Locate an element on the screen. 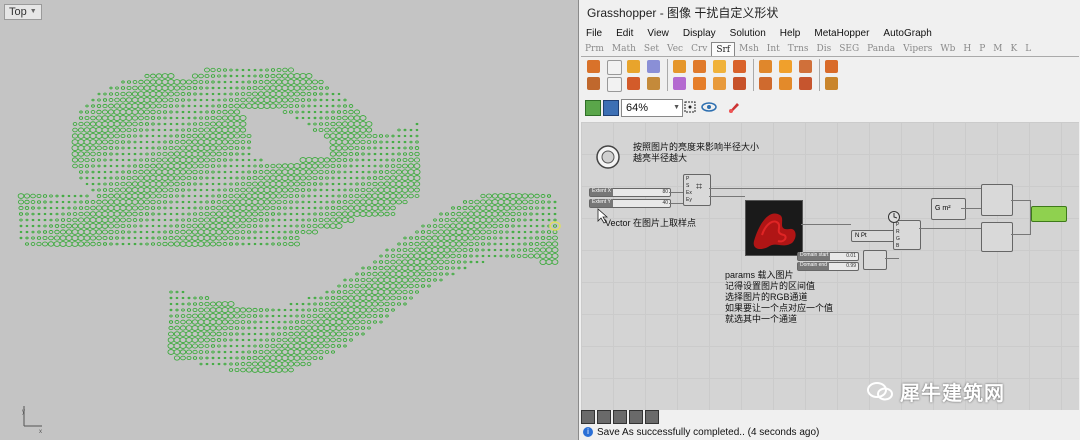 The width and height of the screenshot is (1080, 440). network-surface-icon is located at coordinates (699, 83).